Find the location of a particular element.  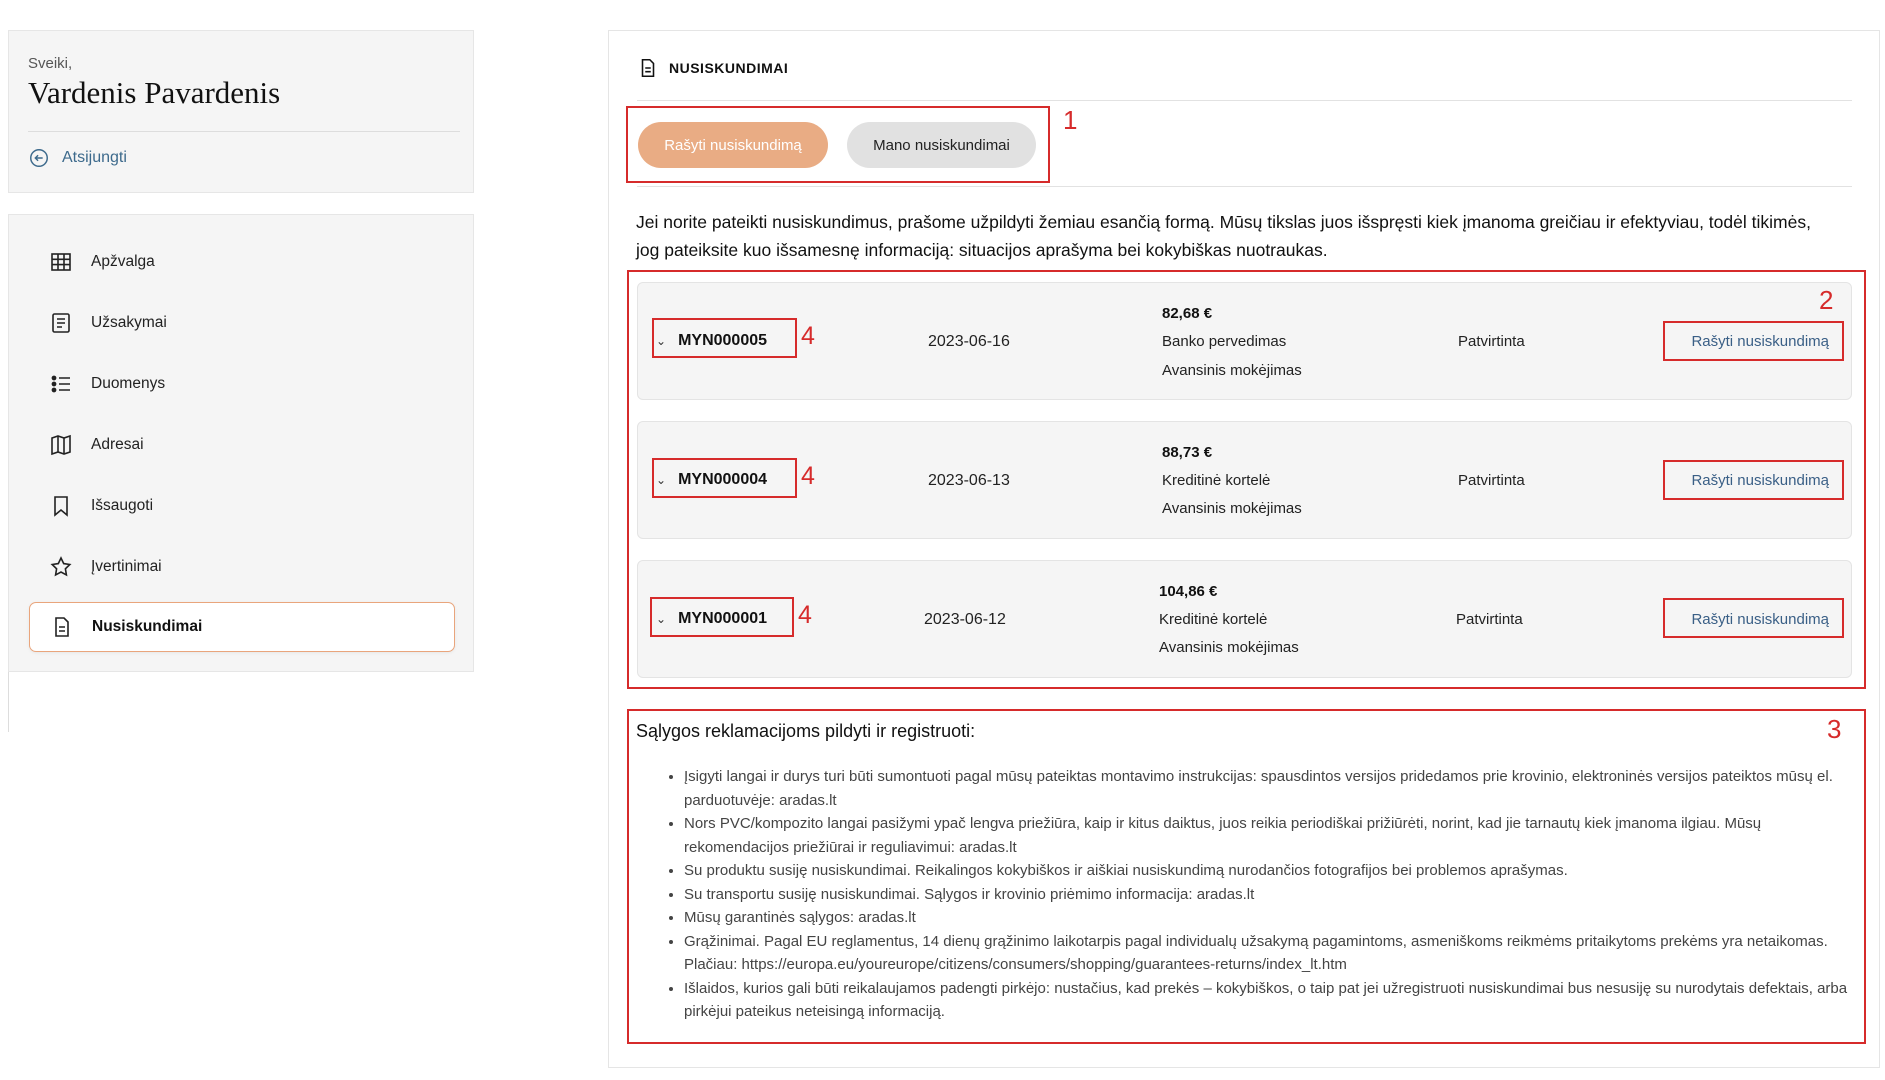

sidebar-item-label: Apžvalga is located at coordinates (123, 261).